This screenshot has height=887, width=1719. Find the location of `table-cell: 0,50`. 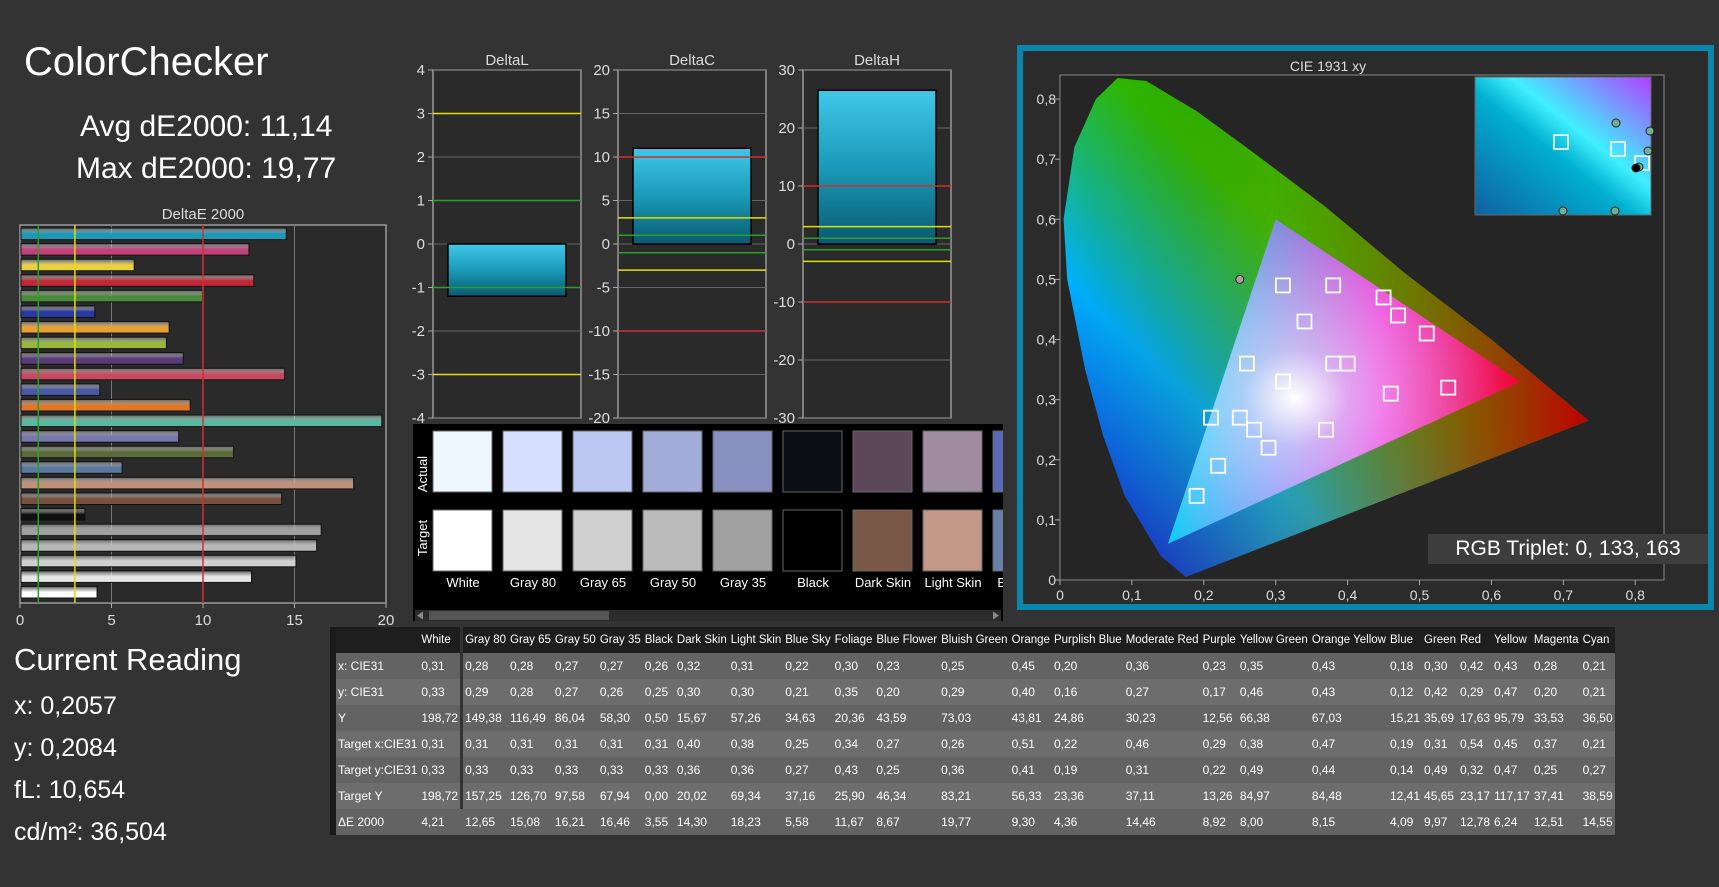

table-cell: 0,50 is located at coordinates (658, 718).